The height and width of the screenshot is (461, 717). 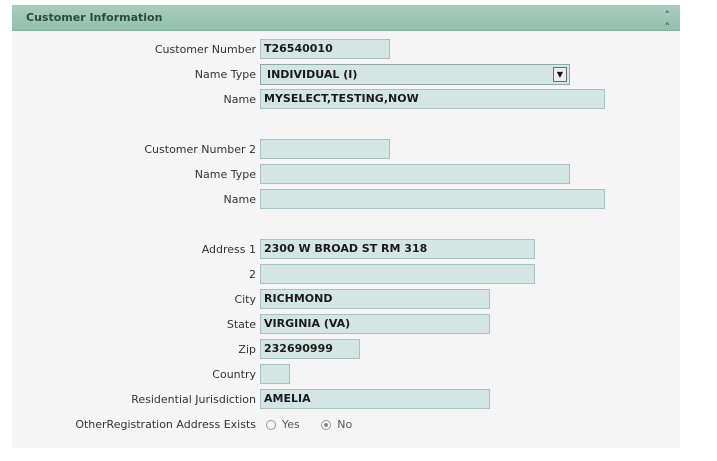 I want to click on customer-number-2-label: Customer Number 2, so click(x=200, y=149).